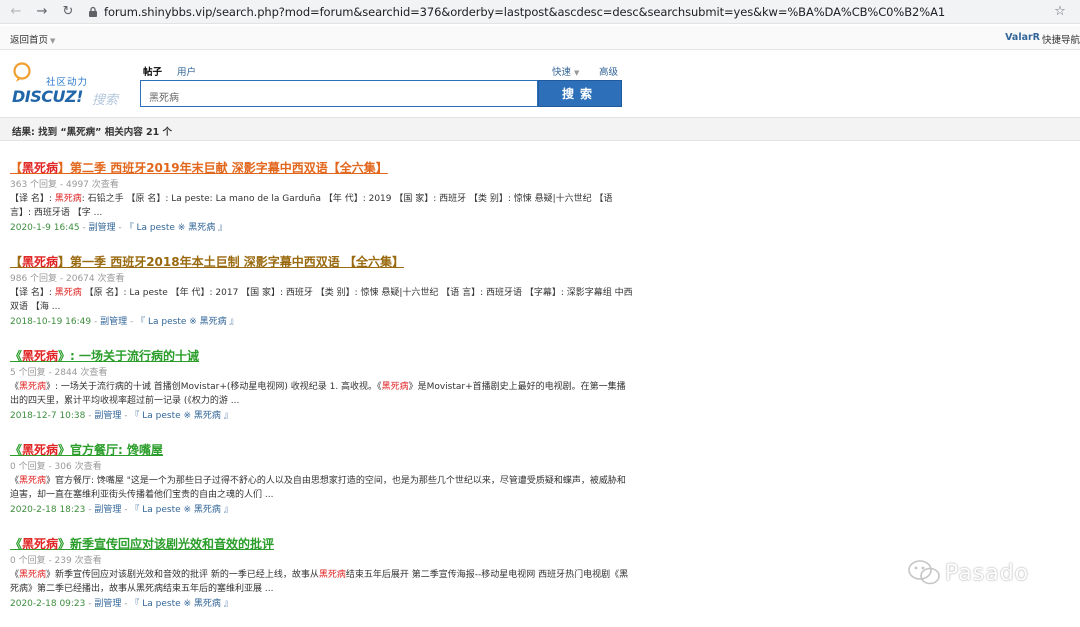 Image resolution: width=1080 pixels, height=627 pixels. Describe the element at coordinates (339, 93) in the screenshot. I see `search-input: 黑死病` at that location.